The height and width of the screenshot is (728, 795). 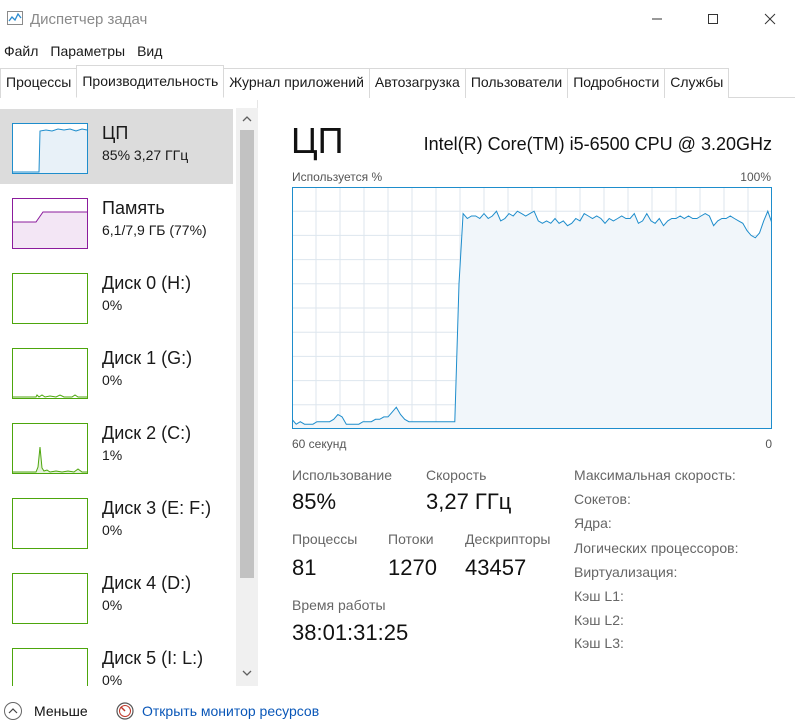 What do you see at coordinates (626, 572) in the screenshot?
I see `virtualization-label: Виртуализация:` at bounding box center [626, 572].